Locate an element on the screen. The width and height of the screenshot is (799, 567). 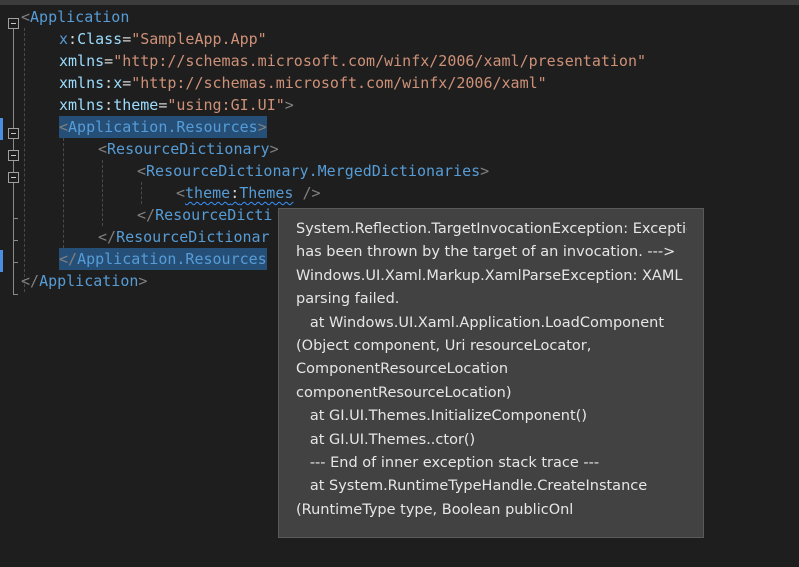
code-token: ResourceDictionary is located at coordinates (188, 149).